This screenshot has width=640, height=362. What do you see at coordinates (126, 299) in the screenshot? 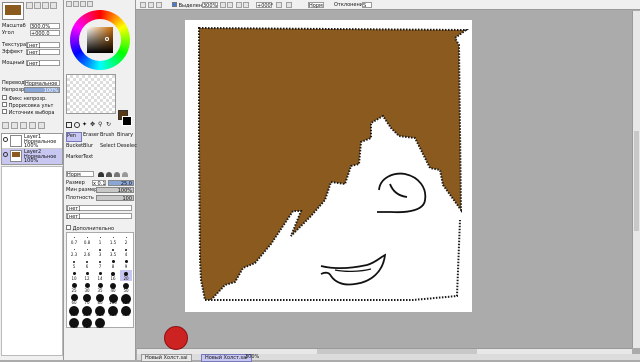
I see `brush-size-option: 120` at bounding box center [126, 299].